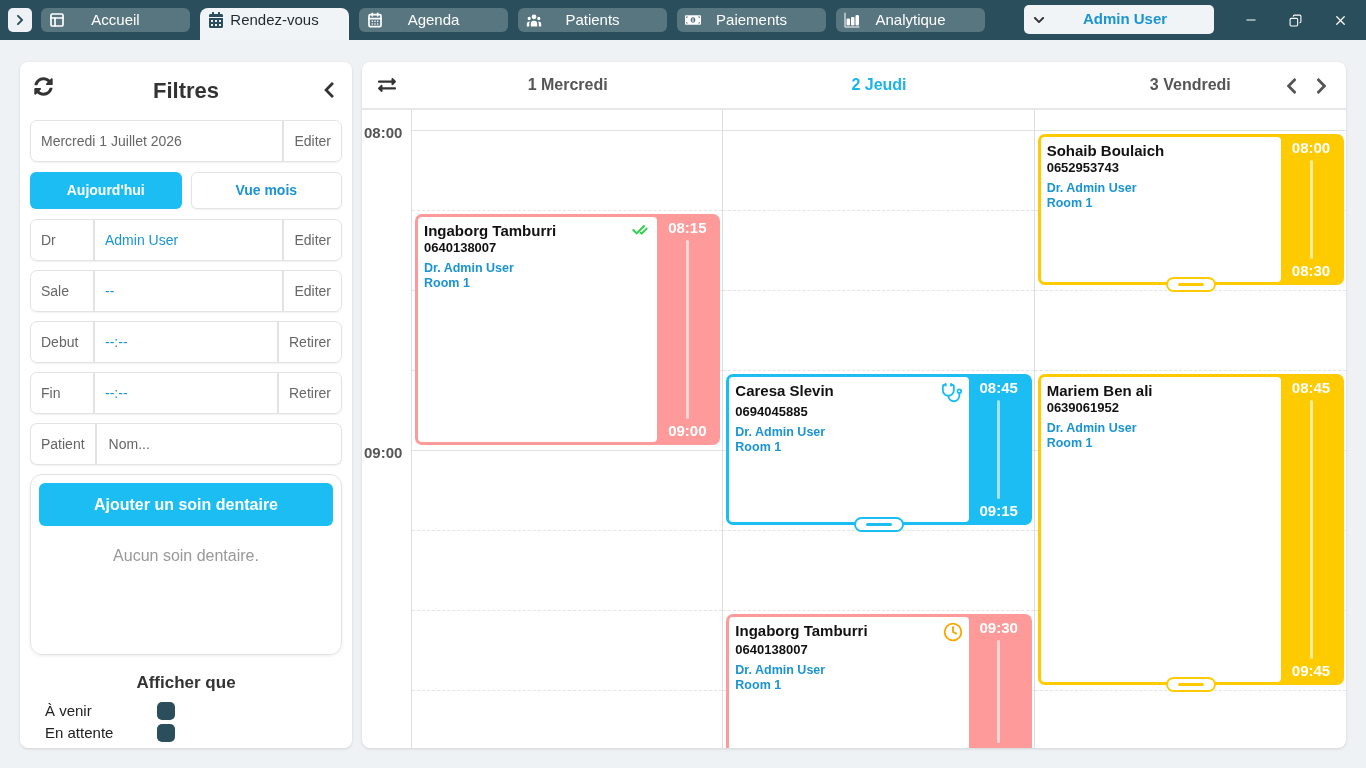 The image size is (1366, 768). What do you see at coordinates (1099, 391) in the screenshot?
I see `patient-name: Mariem Ben ali` at bounding box center [1099, 391].